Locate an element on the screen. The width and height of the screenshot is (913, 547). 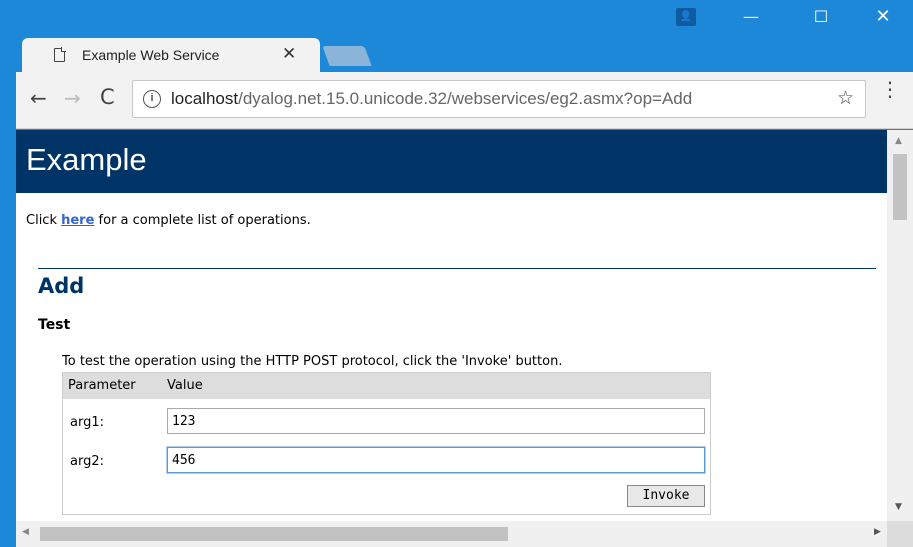
back-button: ← is located at coordinates (38, 98).